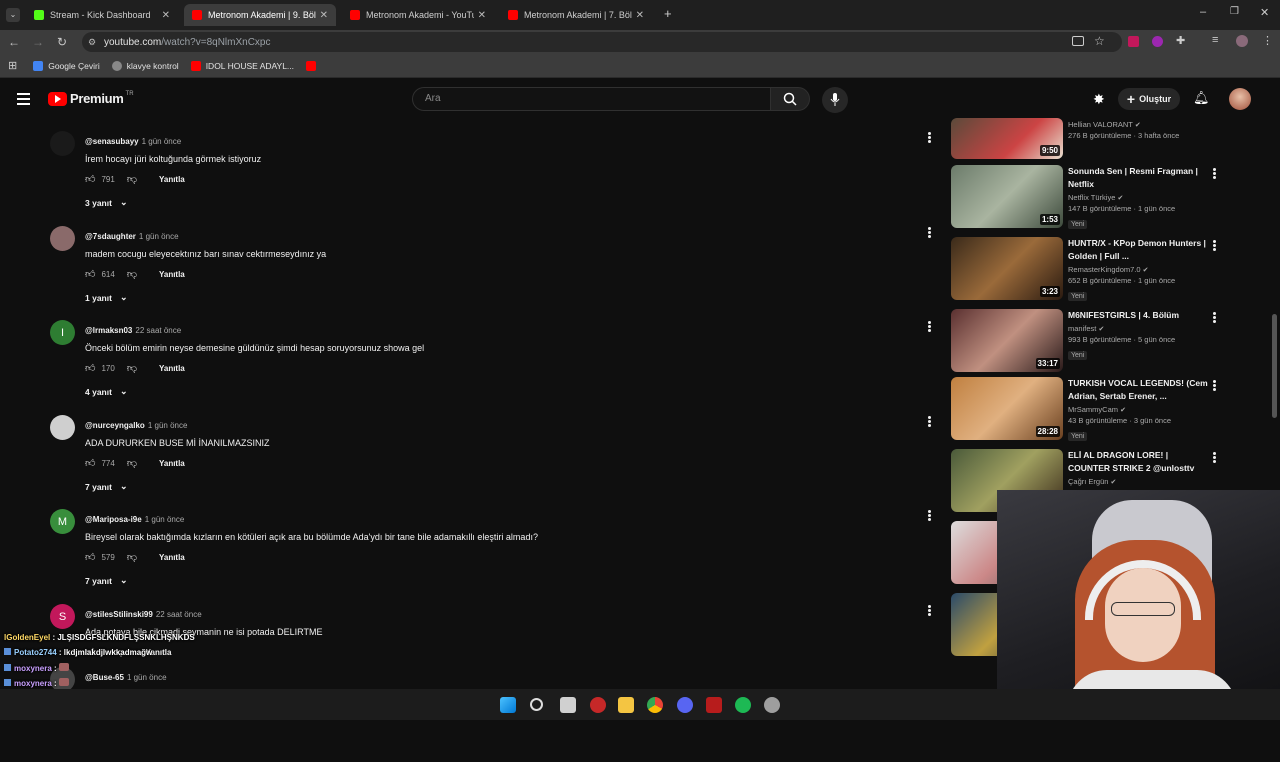 This screenshot has width=1280, height=762. Describe the element at coordinates (1138, 178) in the screenshot. I see `video-title: Sonunda Sen | Resmi Fragman | Netflix` at that location.